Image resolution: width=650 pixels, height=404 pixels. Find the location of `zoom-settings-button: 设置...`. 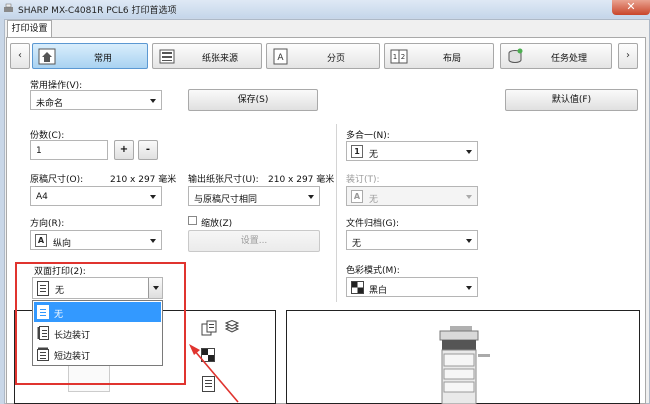

zoom-settings-button: 设置... is located at coordinates (254, 241).